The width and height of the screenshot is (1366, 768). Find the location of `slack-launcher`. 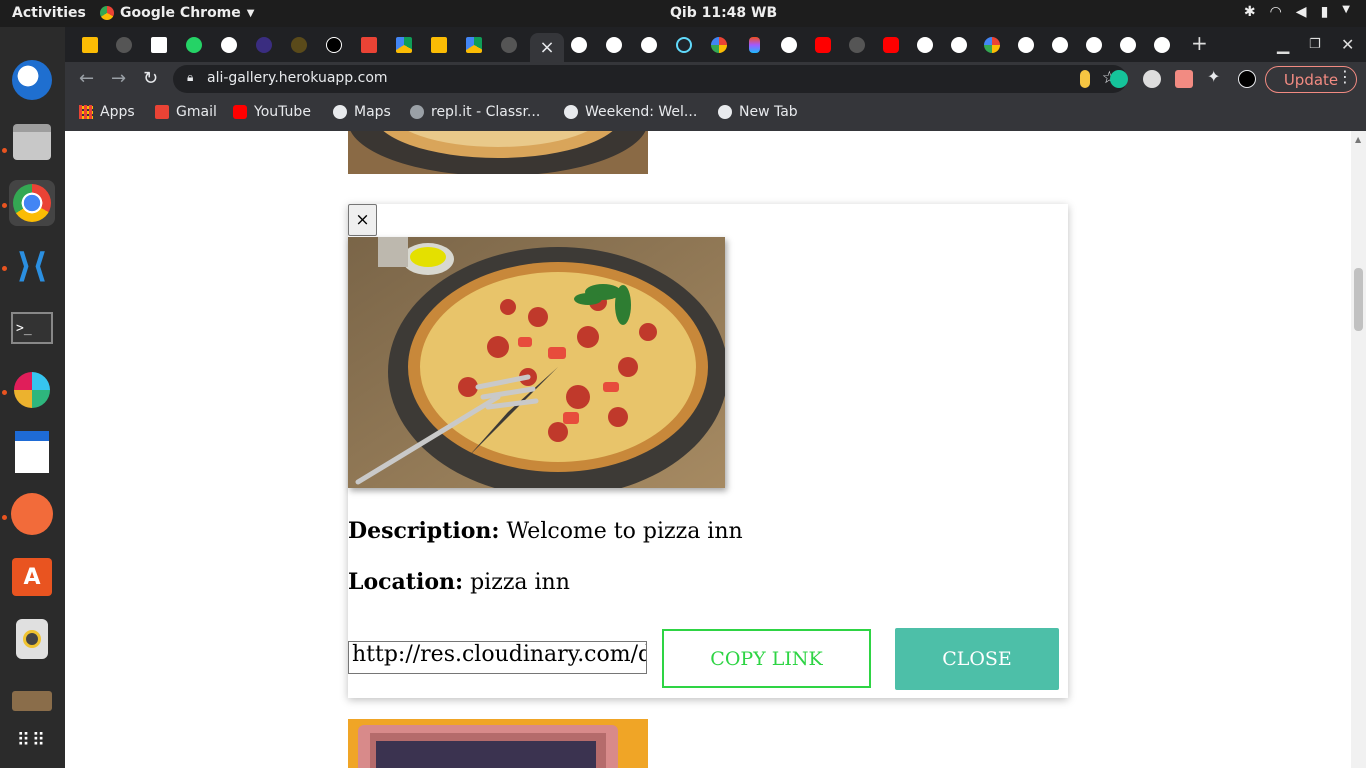

slack-launcher is located at coordinates (32, 390).